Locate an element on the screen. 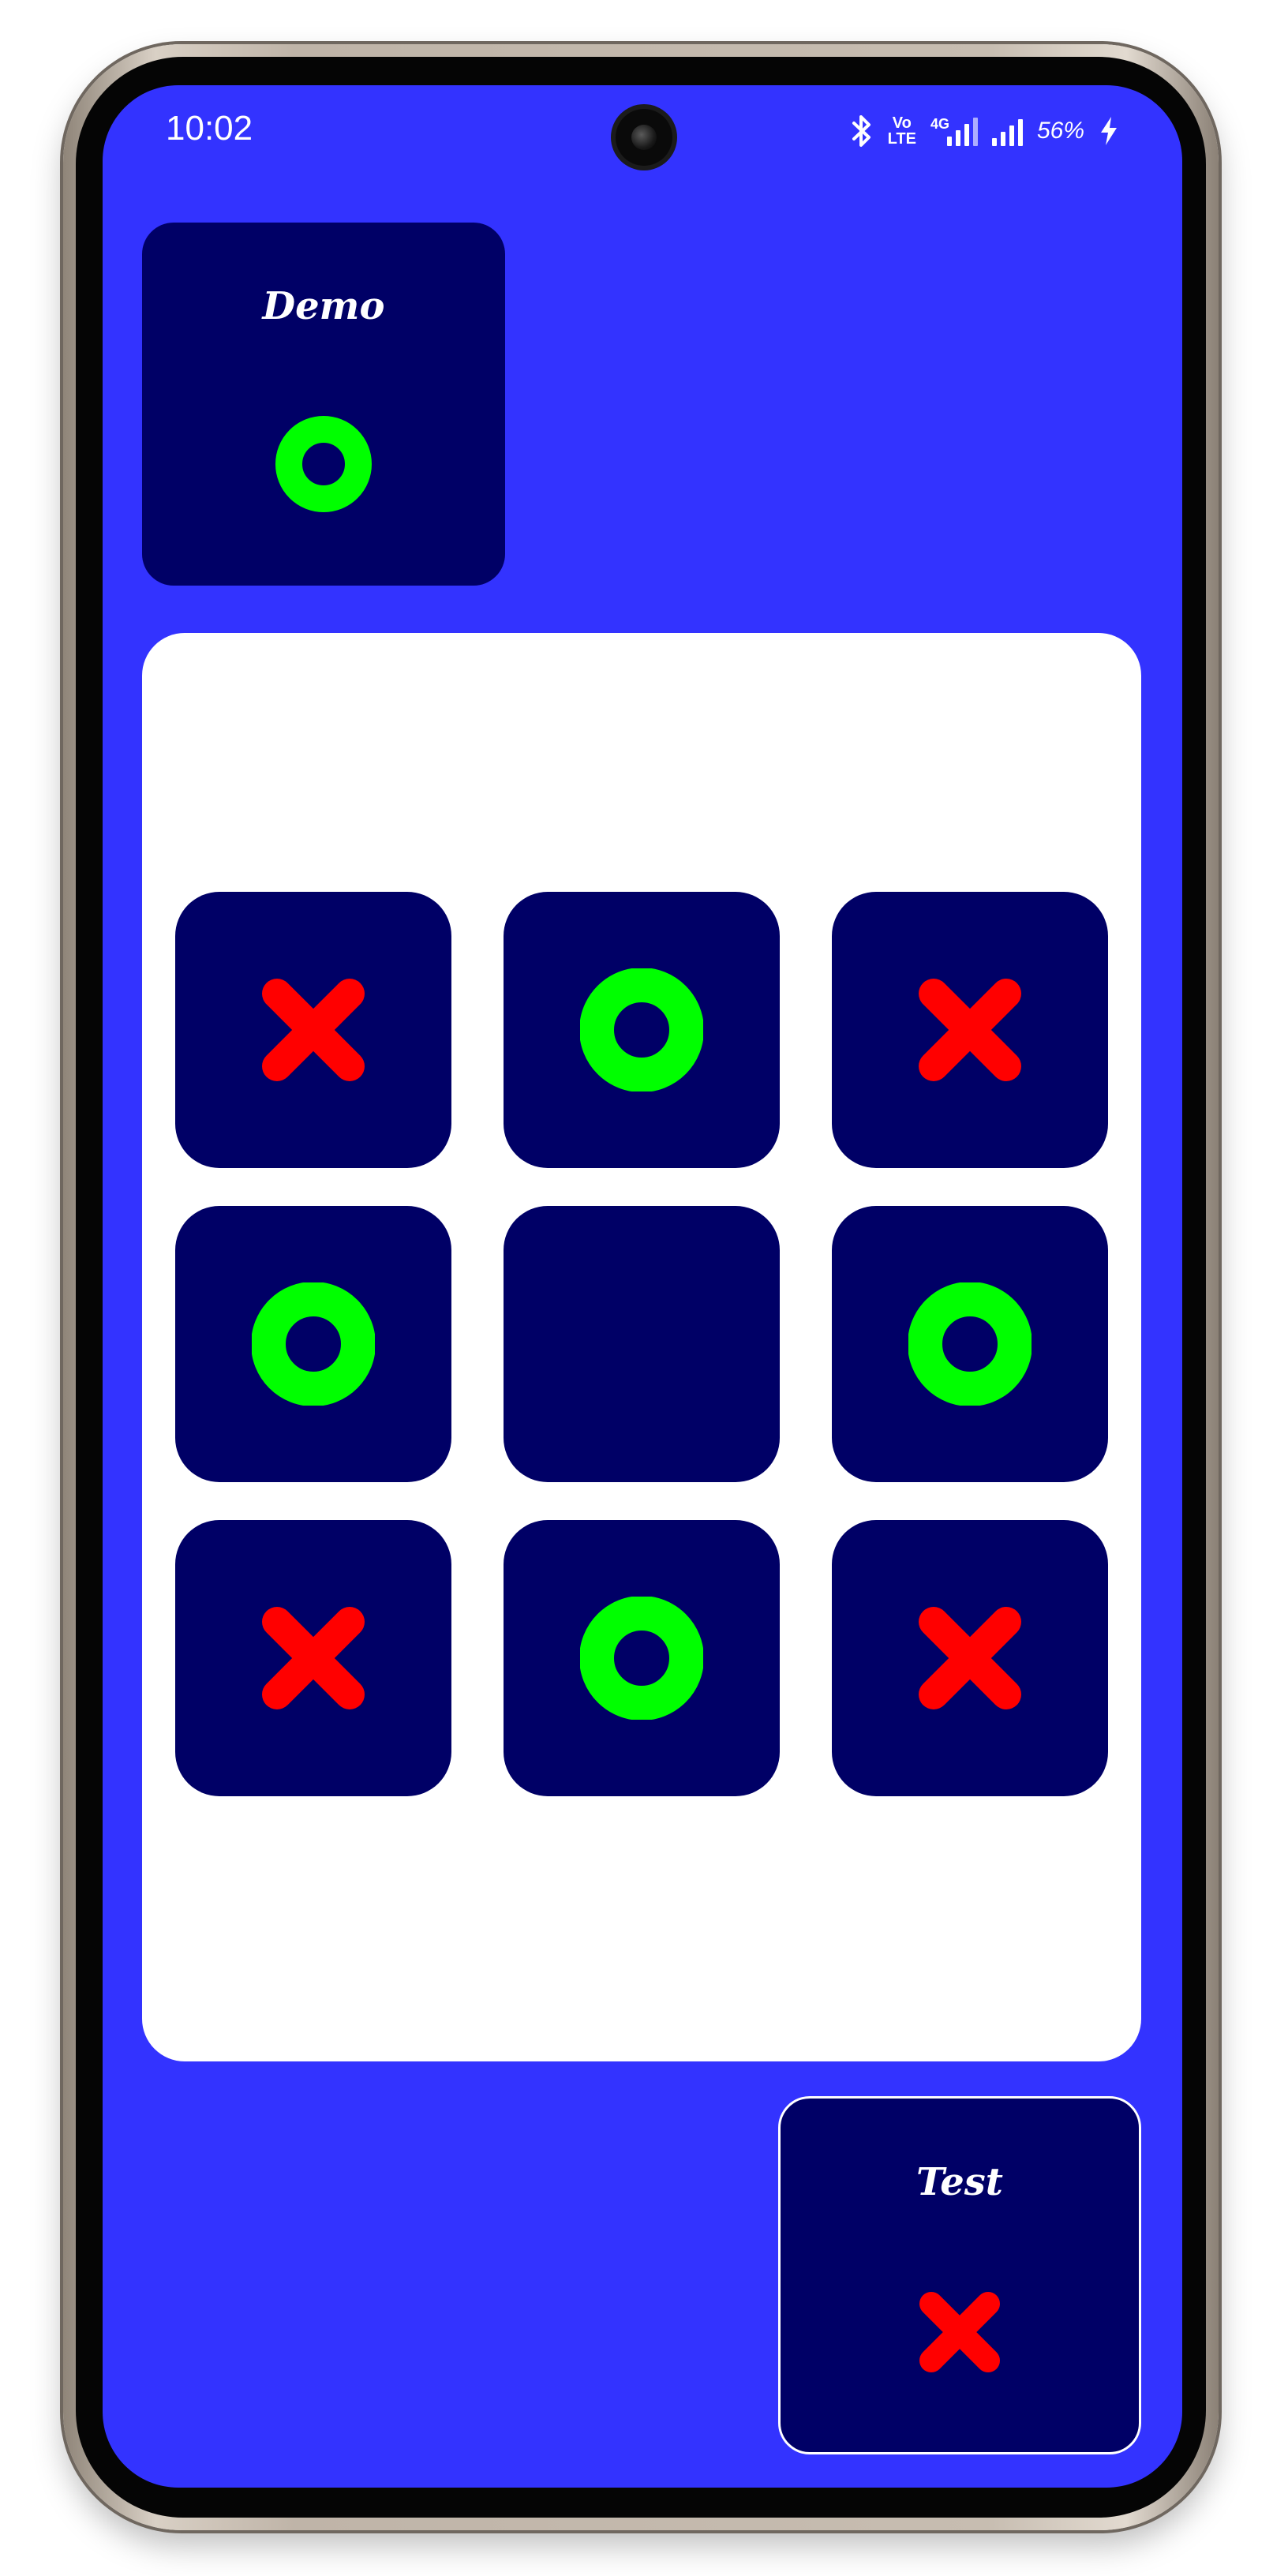 The image size is (1288, 2576). player-name-demo: Demo is located at coordinates (323, 306).